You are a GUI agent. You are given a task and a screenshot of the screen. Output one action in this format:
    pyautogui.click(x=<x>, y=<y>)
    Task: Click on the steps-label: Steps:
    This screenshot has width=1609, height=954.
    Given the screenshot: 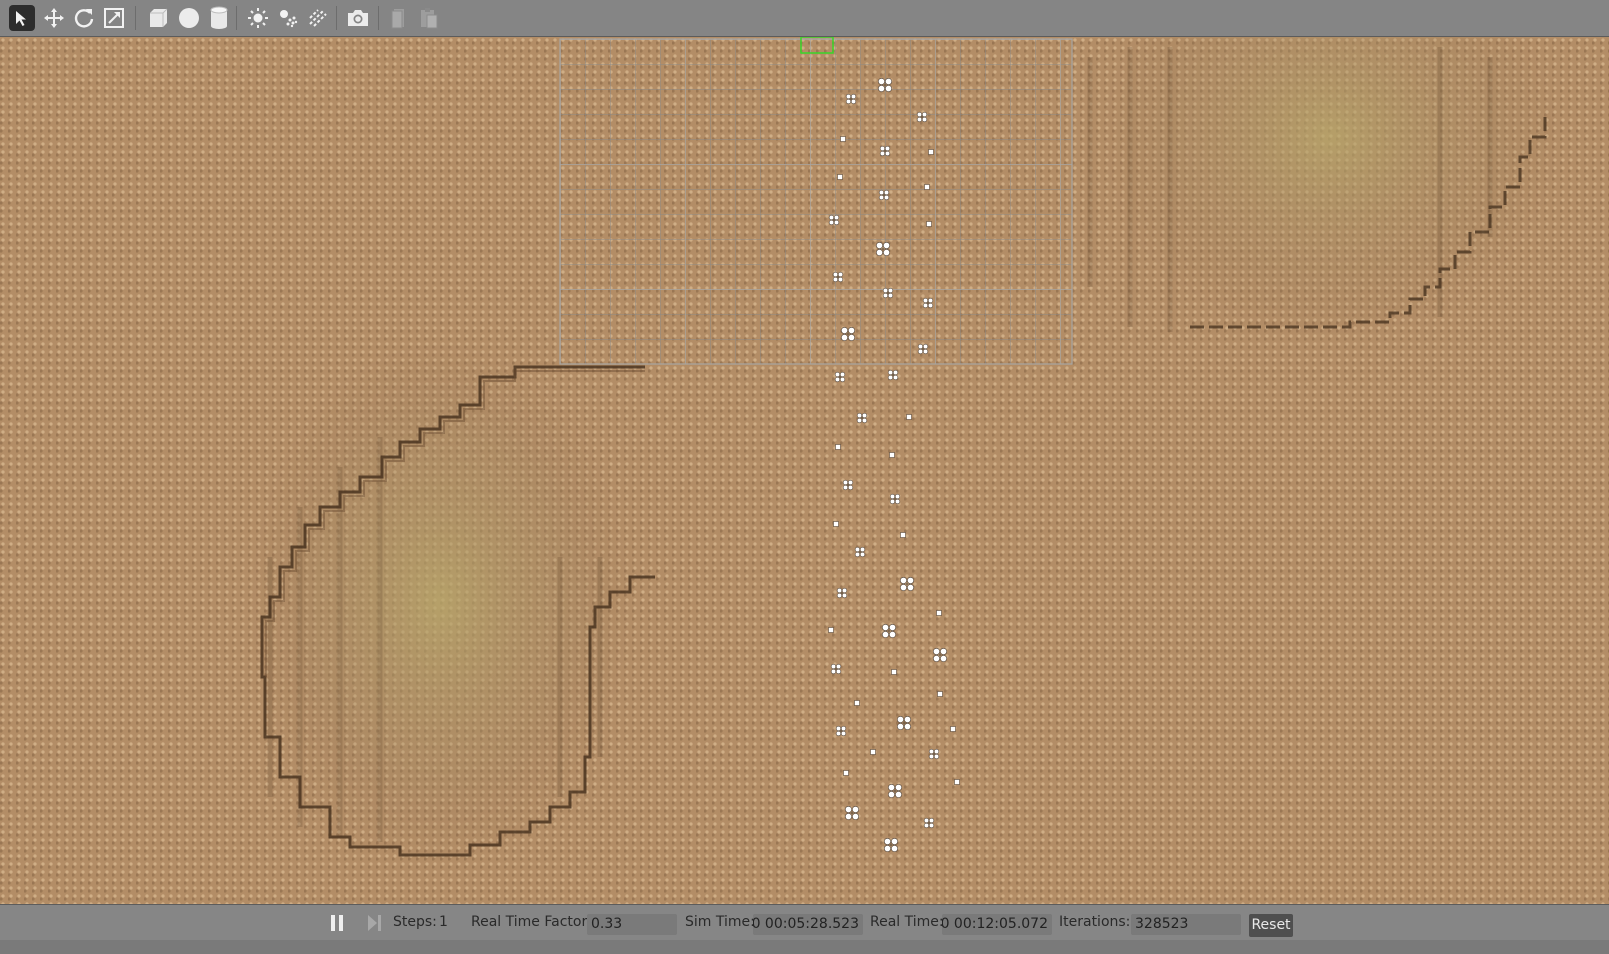 What is the action you would take?
    pyautogui.click(x=415, y=922)
    